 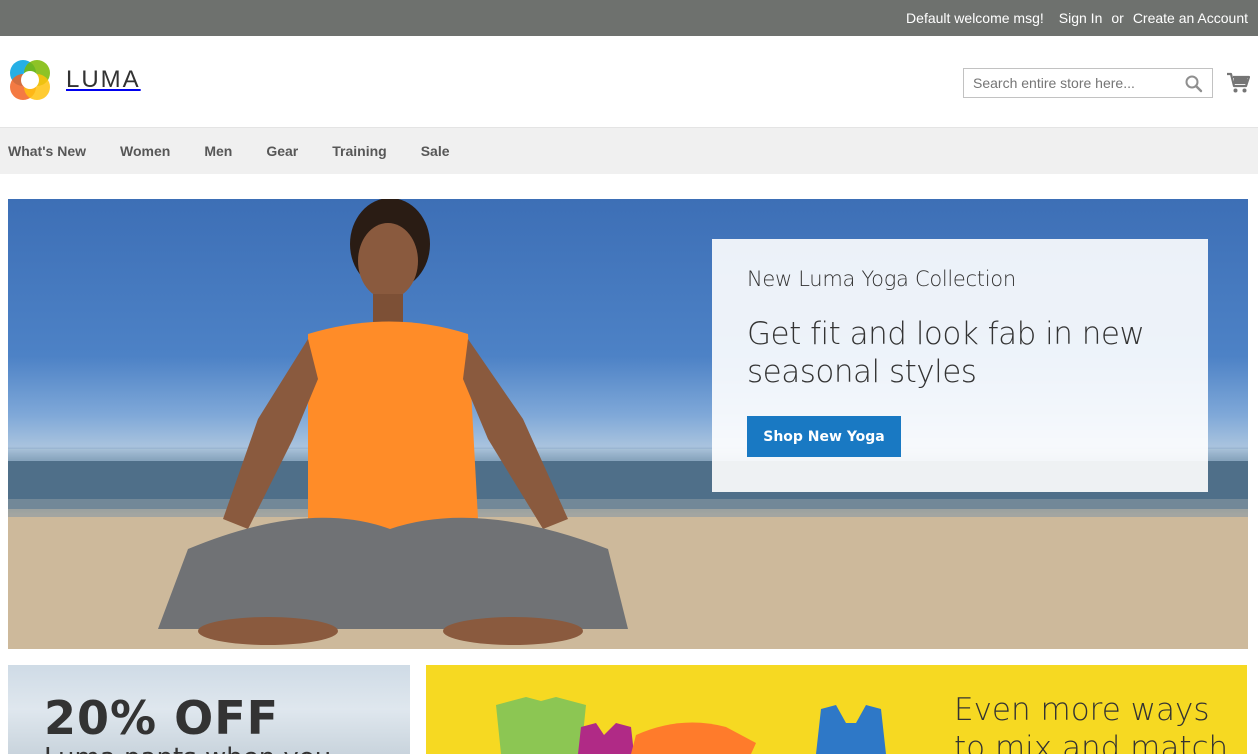 I want to click on nav-item-gear: Gear, so click(x=282, y=151).